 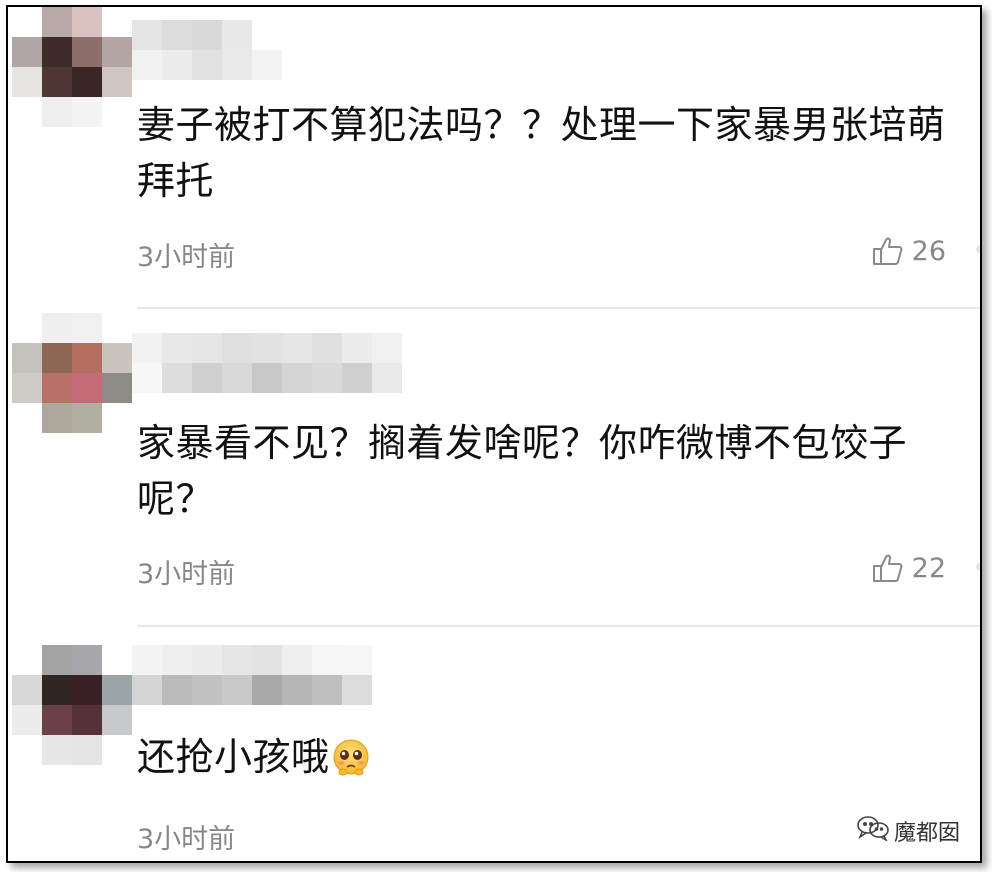 I want to click on watermark-text: 魔都囡, so click(x=926, y=833).